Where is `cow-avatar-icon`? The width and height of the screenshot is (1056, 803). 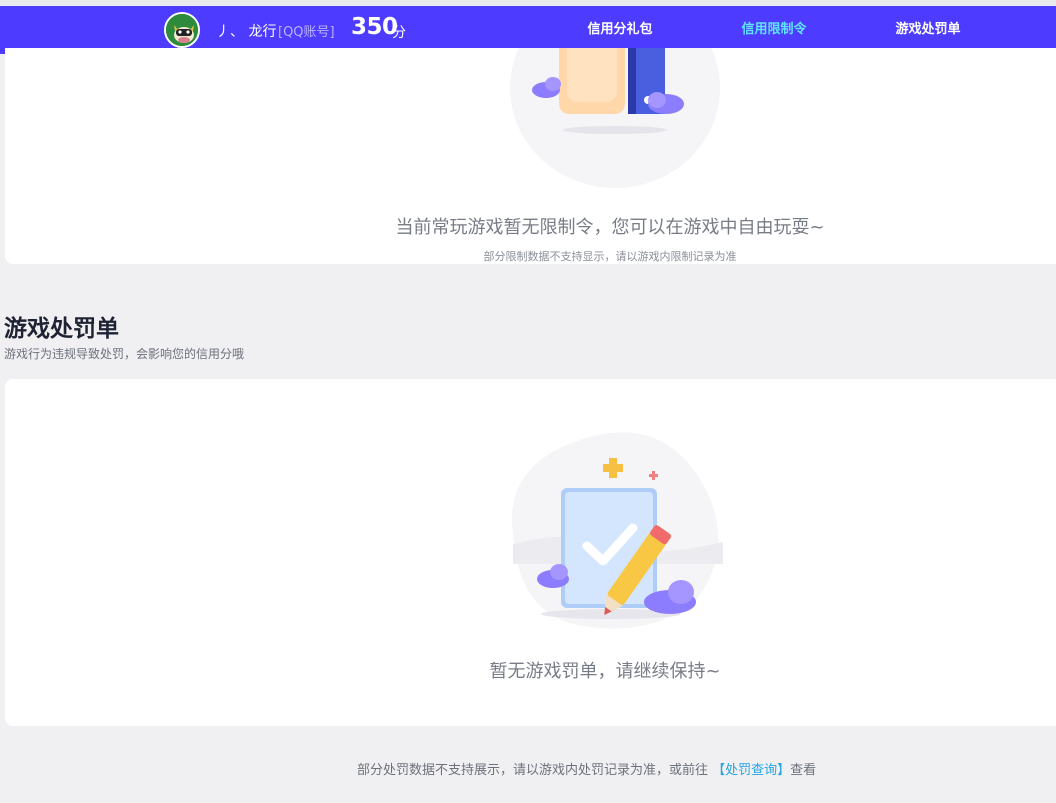
cow-avatar-icon is located at coordinates (182, 30).